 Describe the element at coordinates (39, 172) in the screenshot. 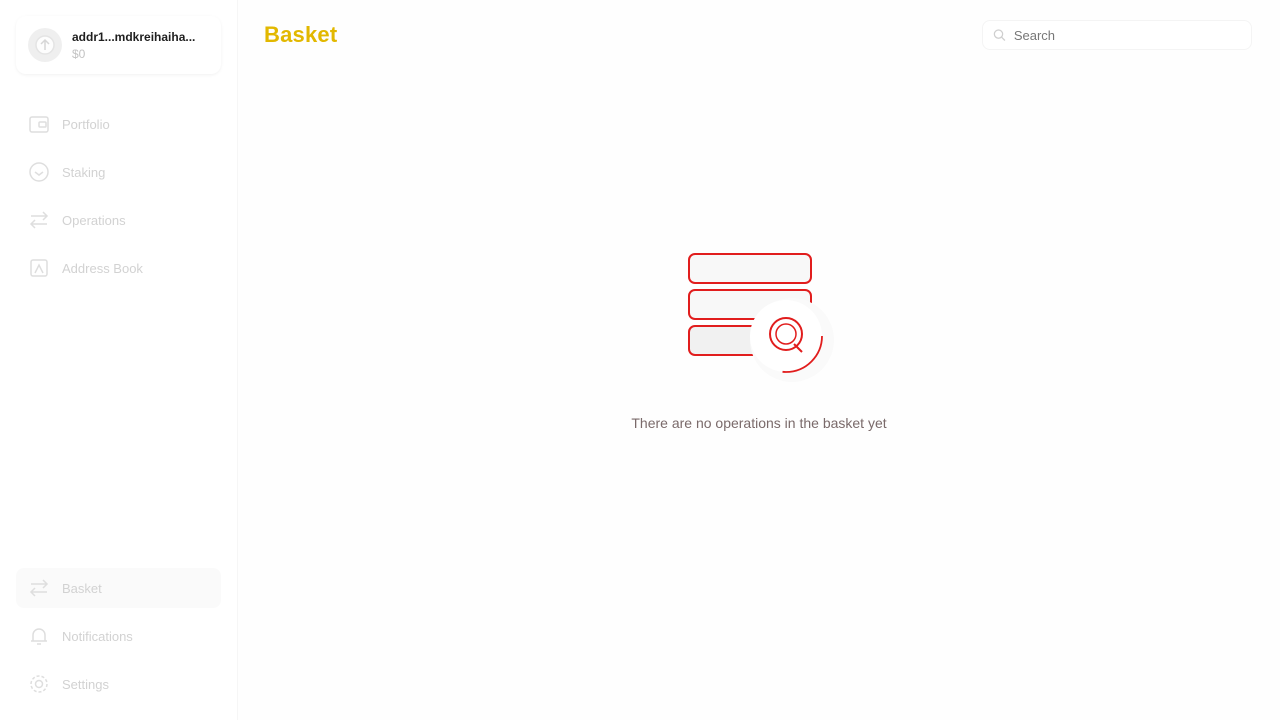

I see `staking-icon` at that location.